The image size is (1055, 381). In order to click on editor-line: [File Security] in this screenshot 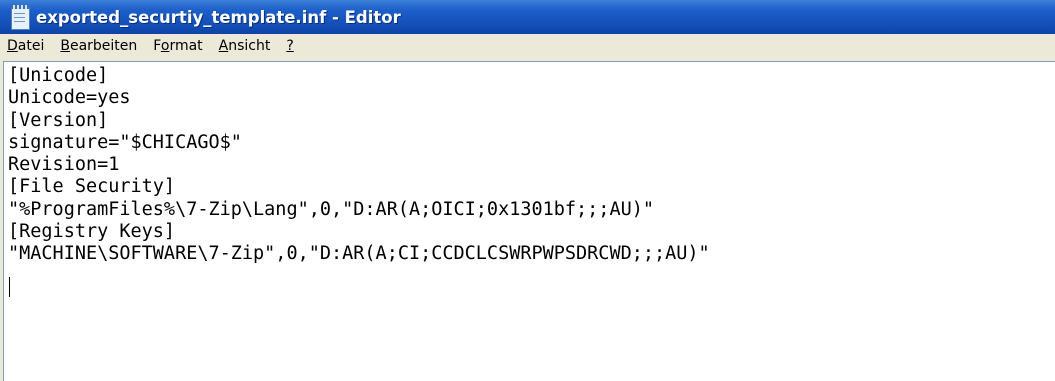, I will do `click(92, 187)`.